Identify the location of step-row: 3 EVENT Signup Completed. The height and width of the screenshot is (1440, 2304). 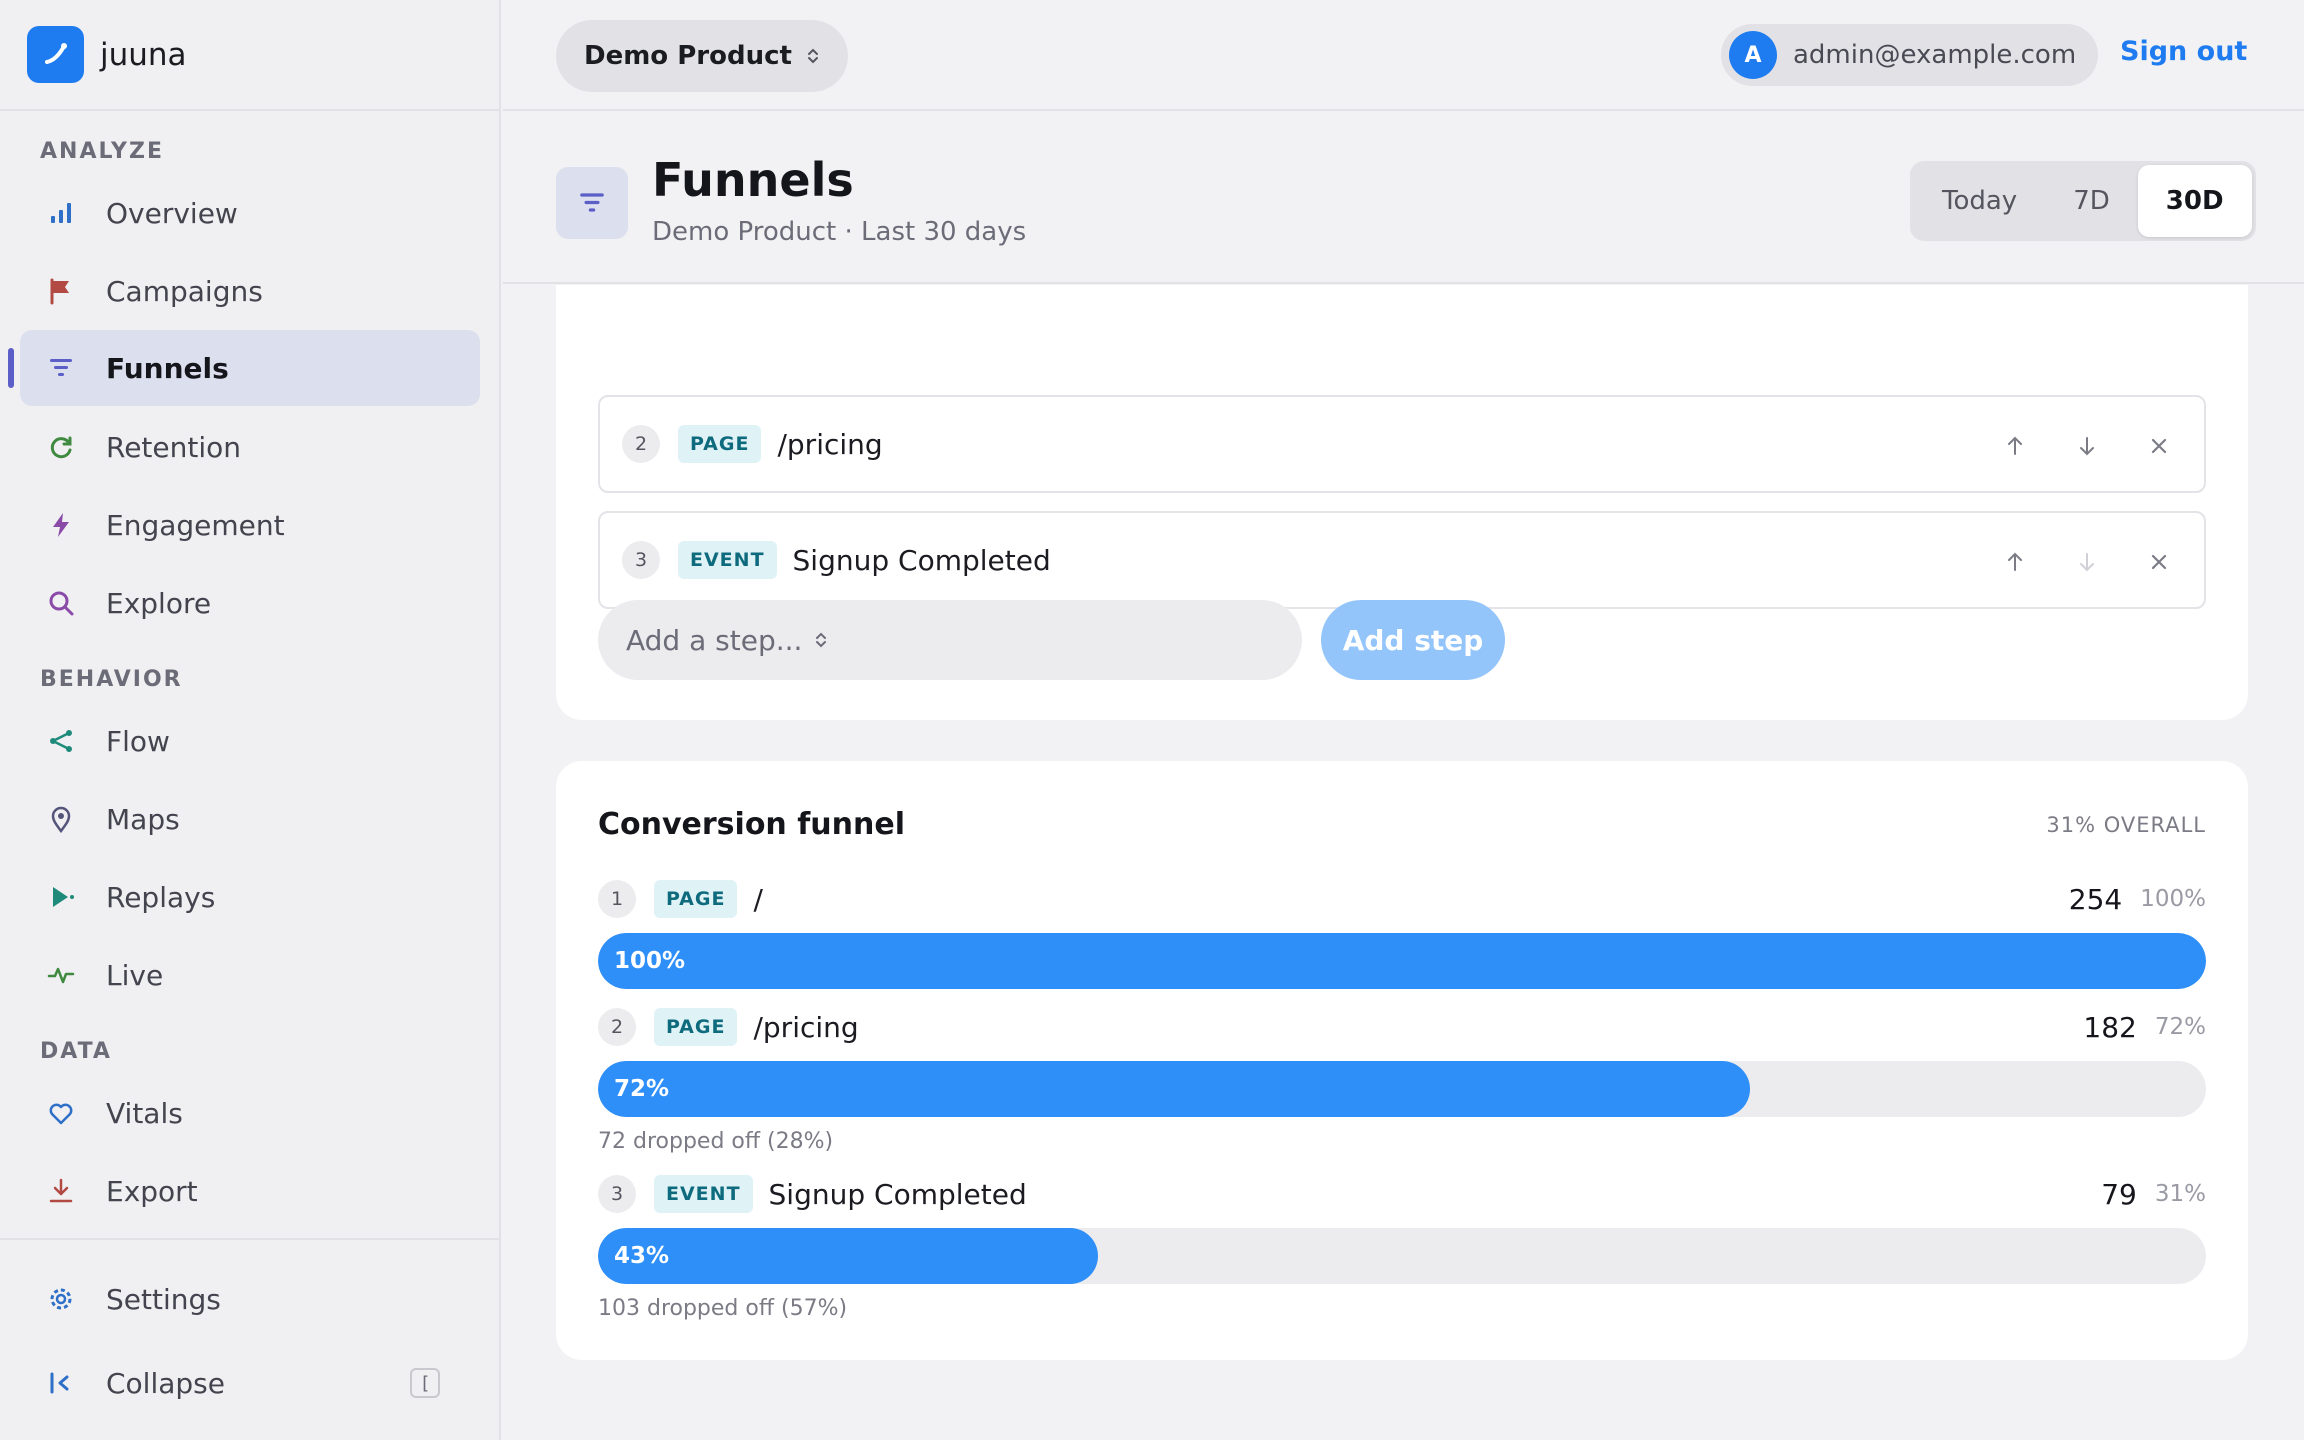
(1402, 560).